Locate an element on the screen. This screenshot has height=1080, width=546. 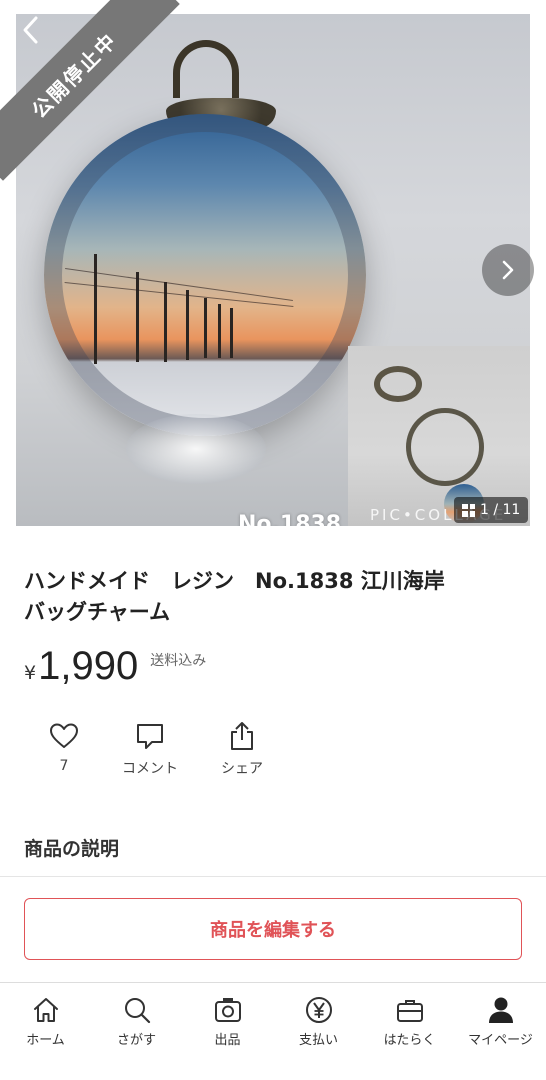
product-title: ハンドメイド レジン No.1838 江川海岸 バッグチャーム is located at coordinates (274, 597).